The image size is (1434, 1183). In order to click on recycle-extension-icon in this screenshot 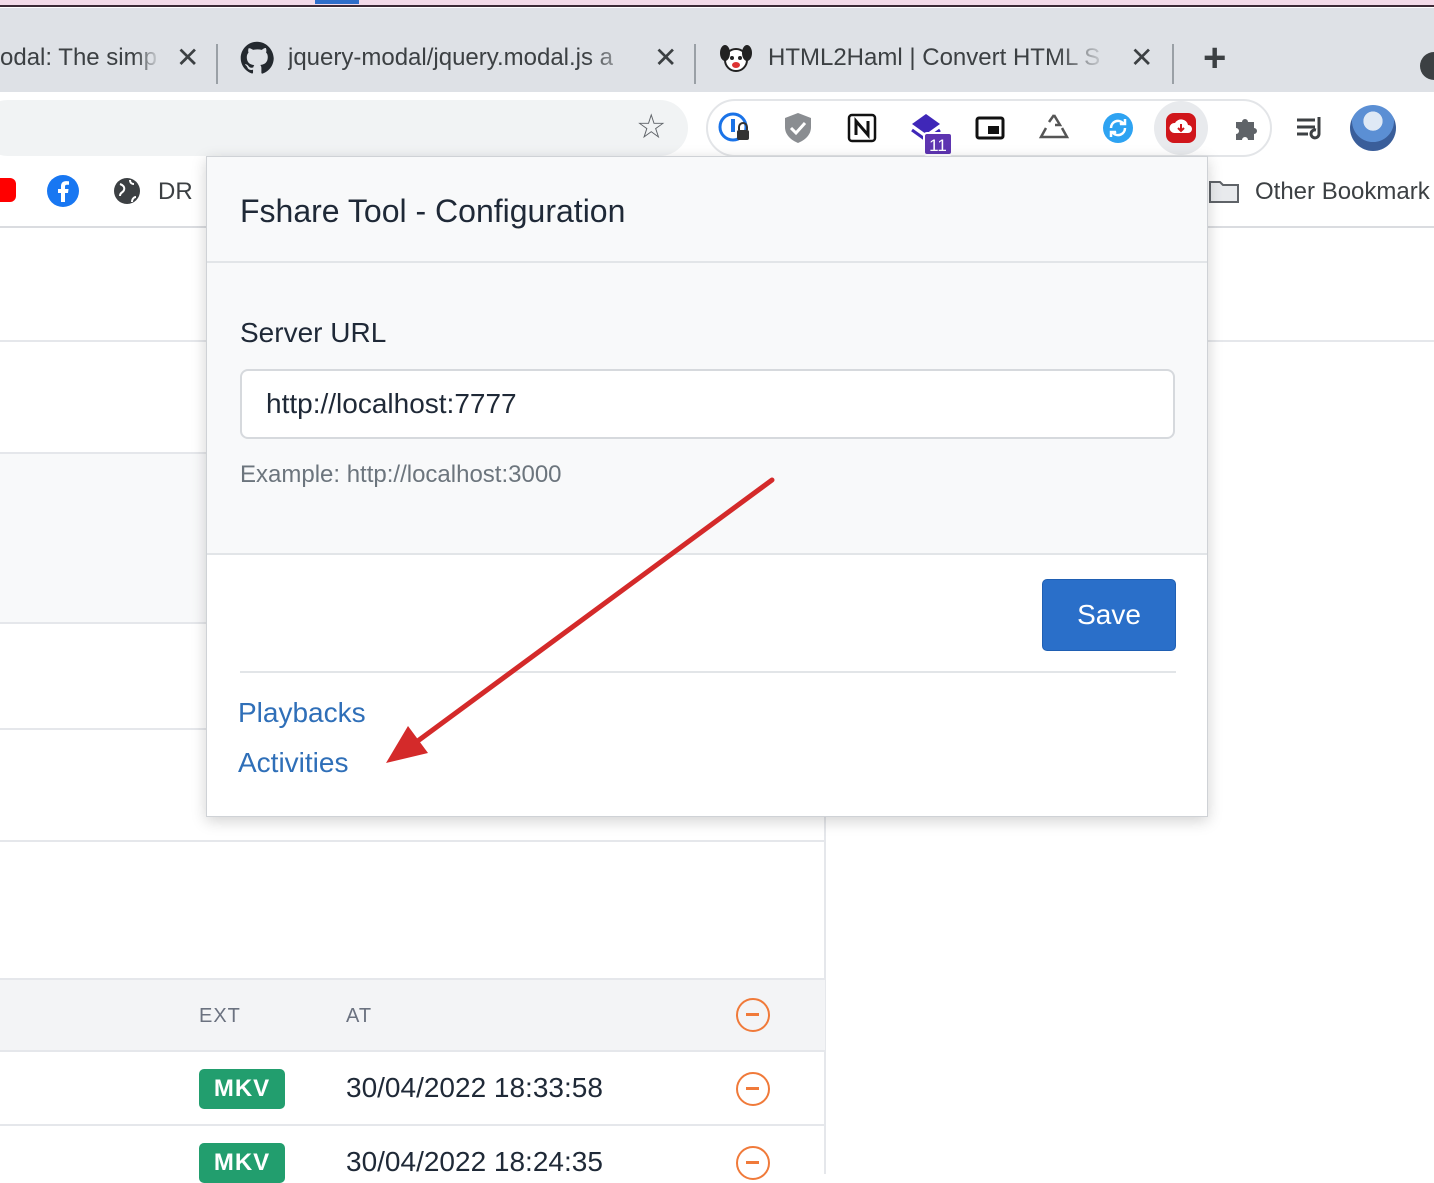, I will do `click(1054, 128)`.